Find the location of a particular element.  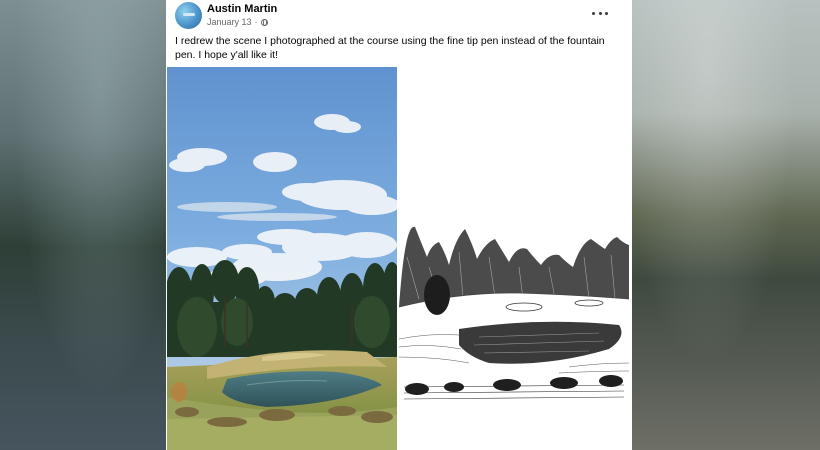

author-name: Austin Martin is located at coordinates (242, 9).